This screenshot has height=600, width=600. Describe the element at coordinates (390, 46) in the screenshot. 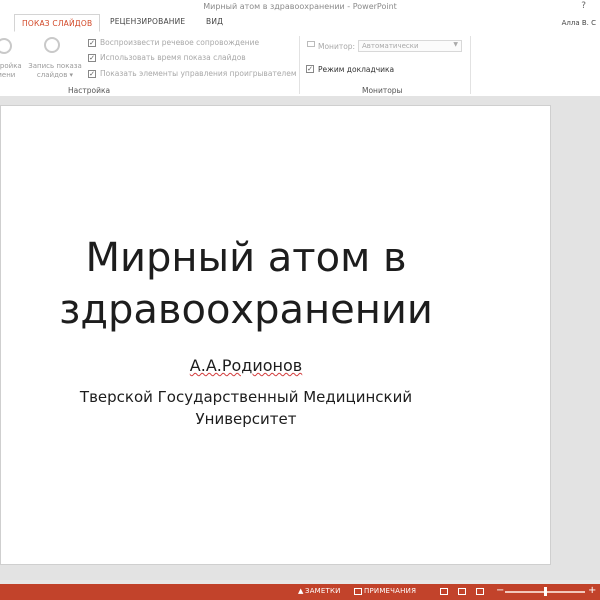

I see `monitor-select-value: Автоматически` at that location.